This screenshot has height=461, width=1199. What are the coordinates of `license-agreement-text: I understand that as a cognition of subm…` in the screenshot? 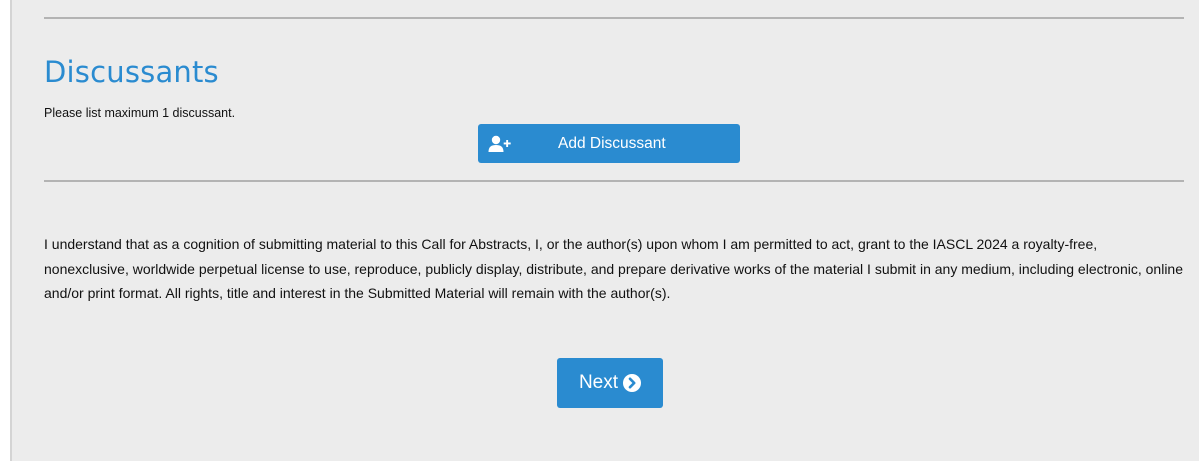 It's located at (613, 268).